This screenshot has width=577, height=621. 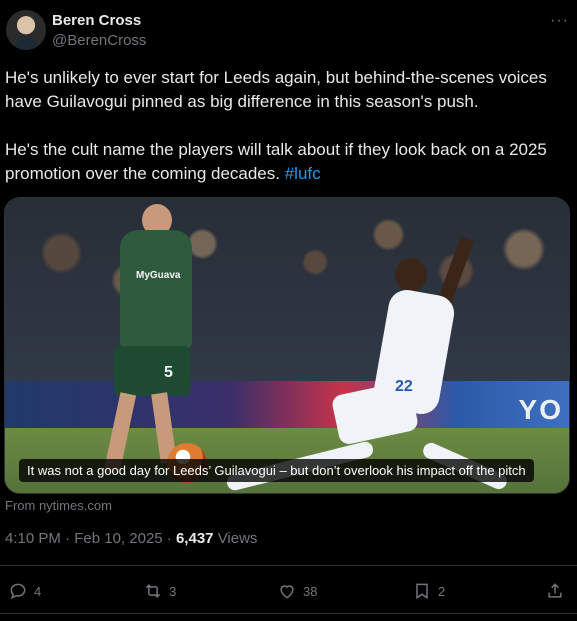 I want to click on repost-count: 3, so click(x=173, y=591).